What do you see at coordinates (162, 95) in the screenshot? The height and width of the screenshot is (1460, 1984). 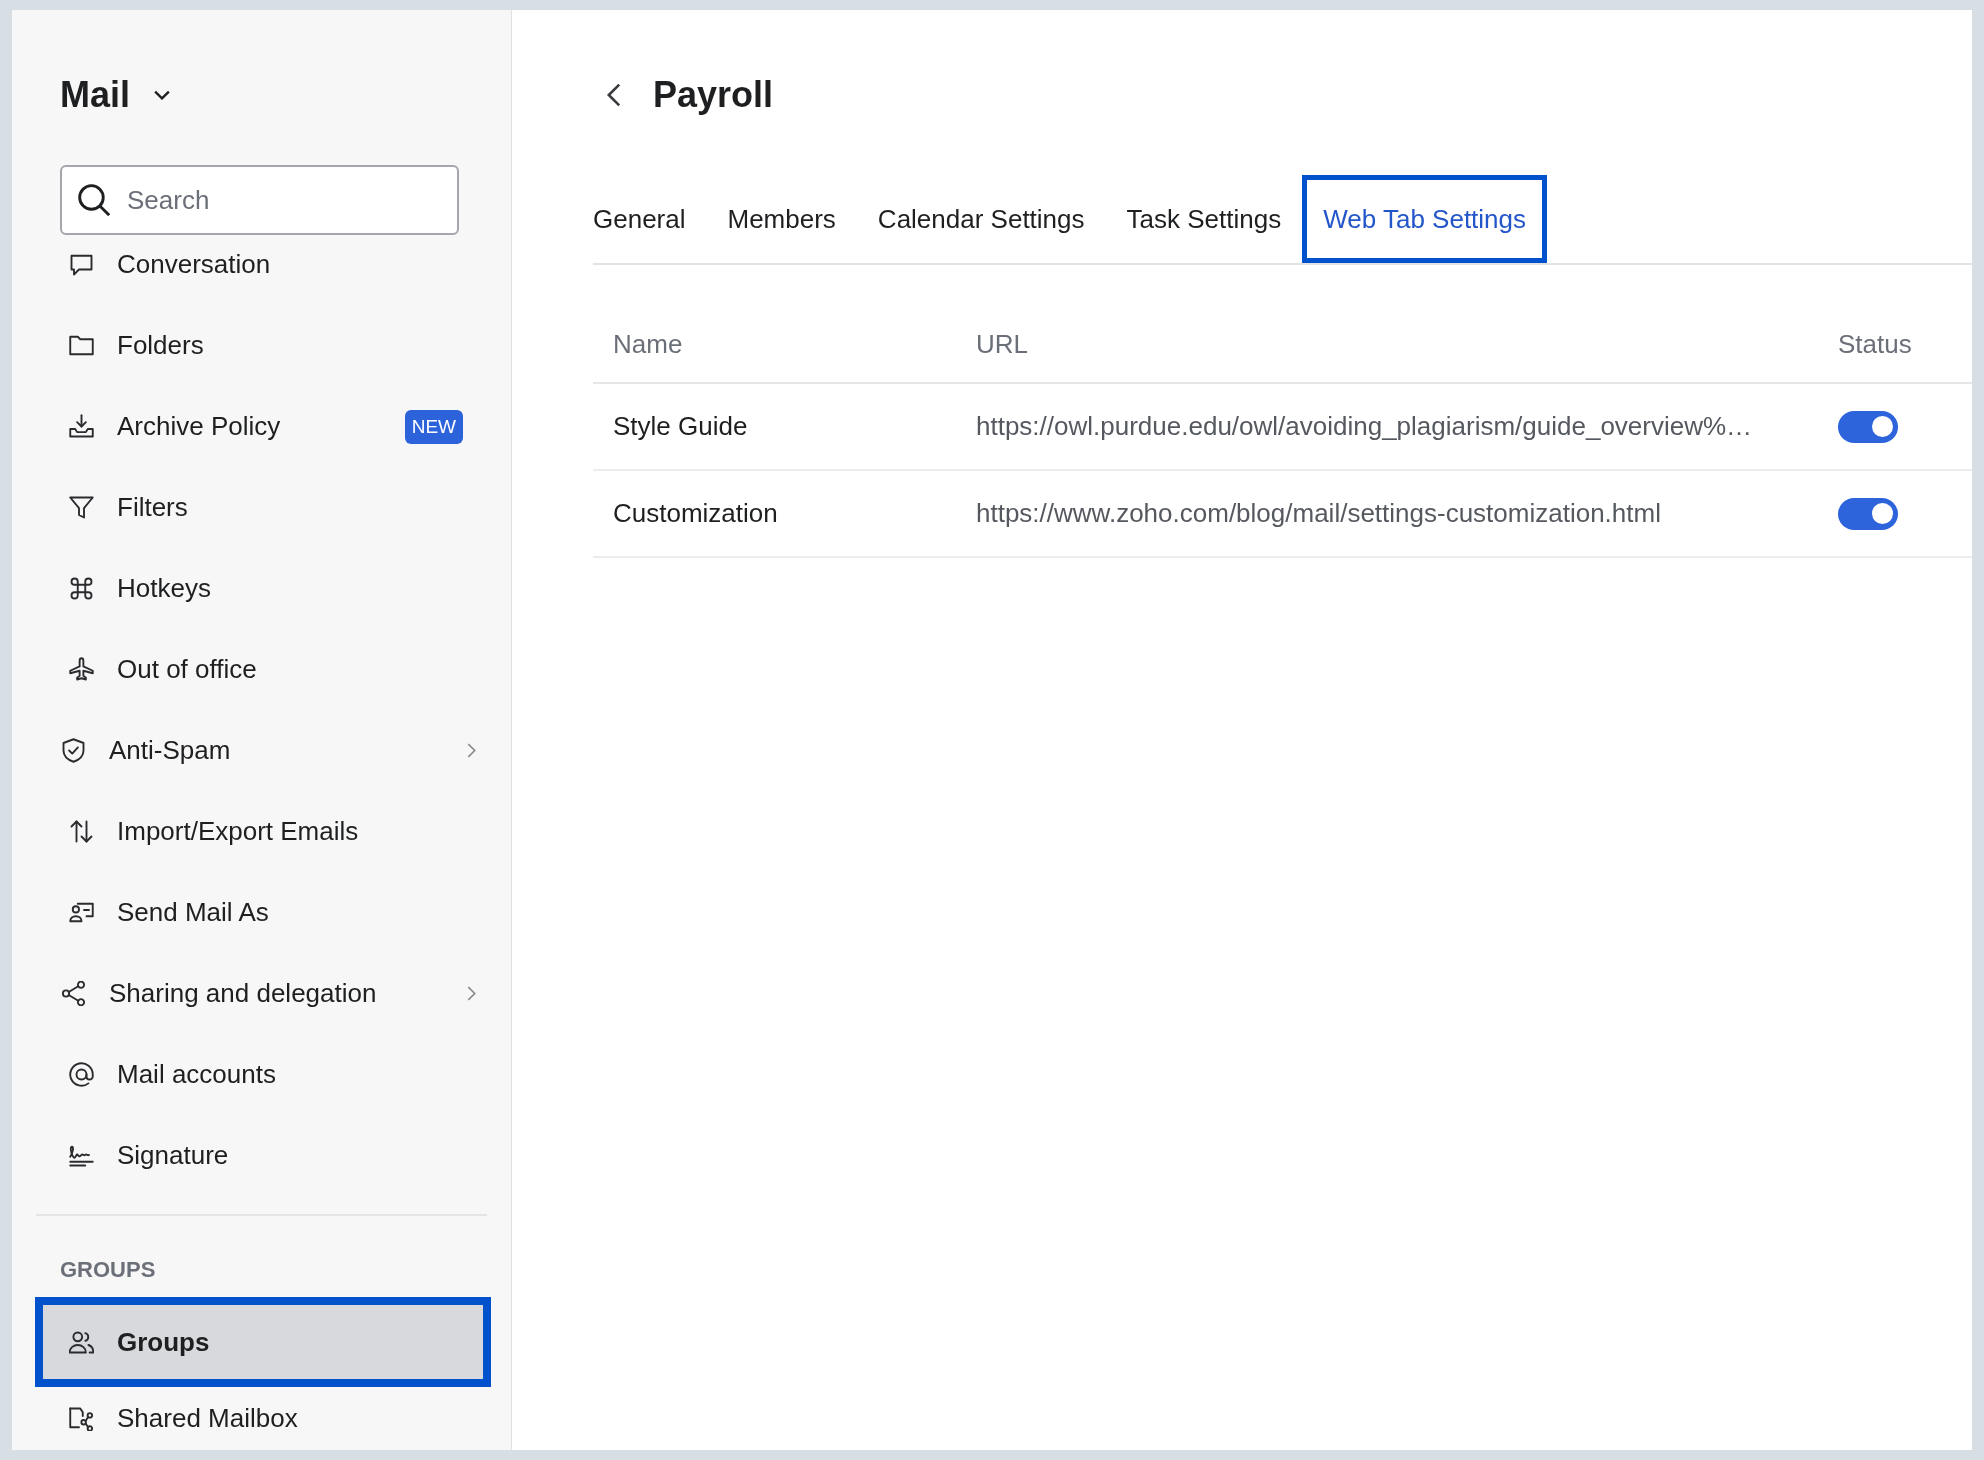 I see `chevron-down-icon` at bounding box center [162, 95].